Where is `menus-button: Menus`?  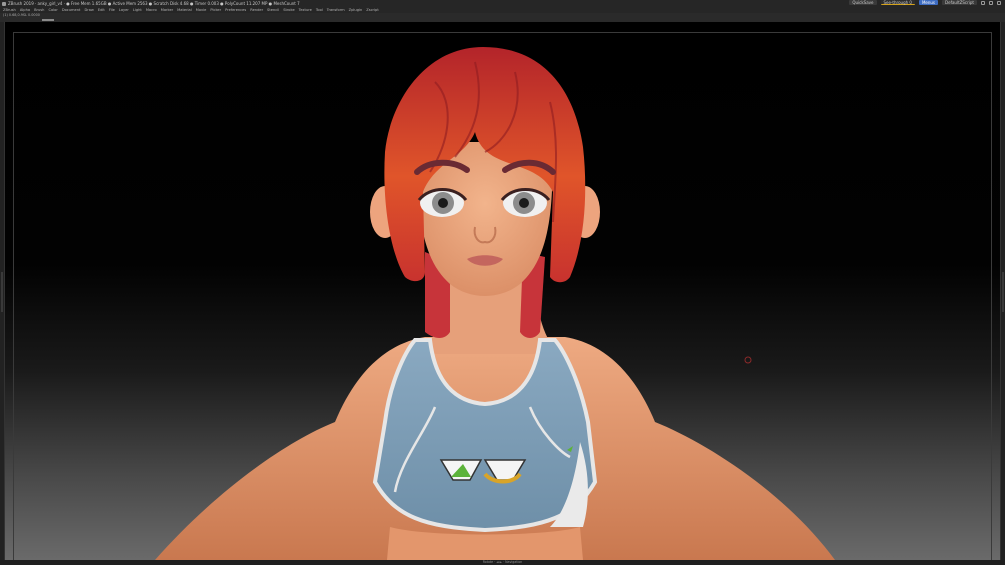
menus-button: Menus is located at coordinates (928, 2).